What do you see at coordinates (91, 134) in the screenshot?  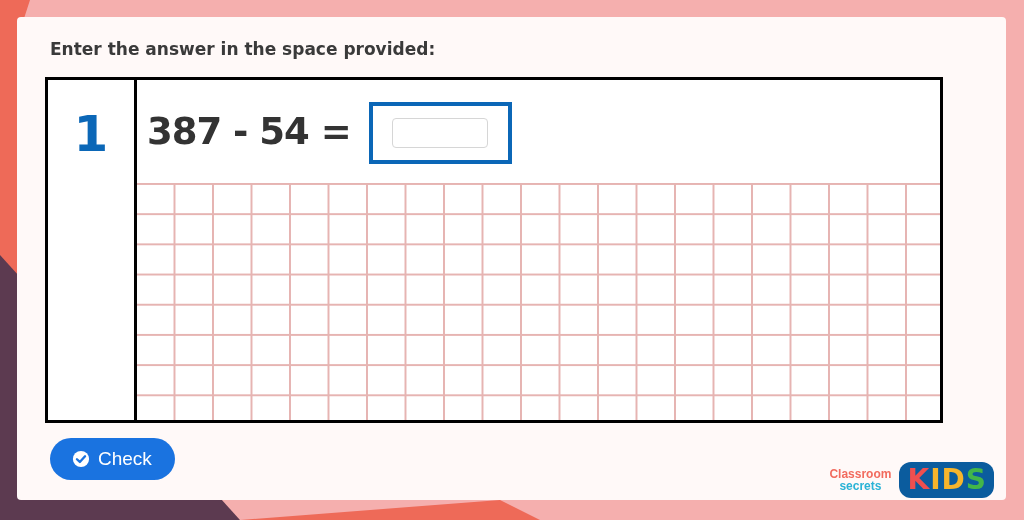 I see `question-number: 1` at bounding box center [91, 134].